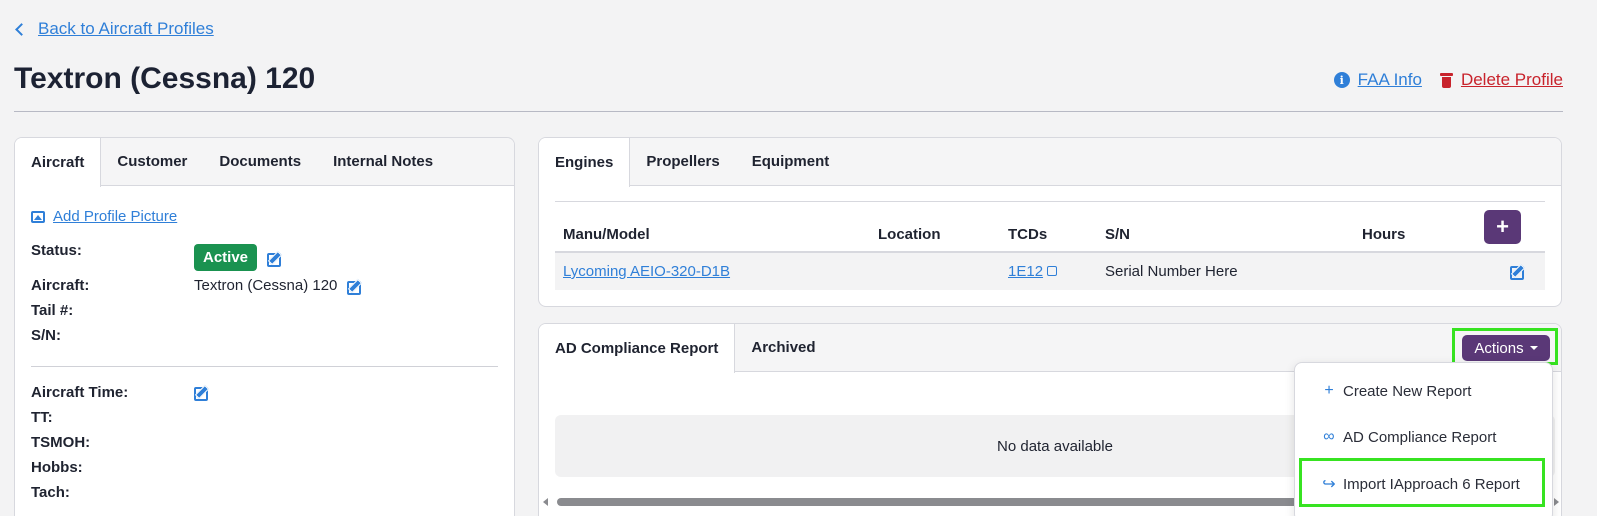 The width and height of the screenshot is (1597, 516). What do you see at coordinates (1533, 348) in the screenshot?
I see `caret-down-icon` at bounding box center [1533, 348].